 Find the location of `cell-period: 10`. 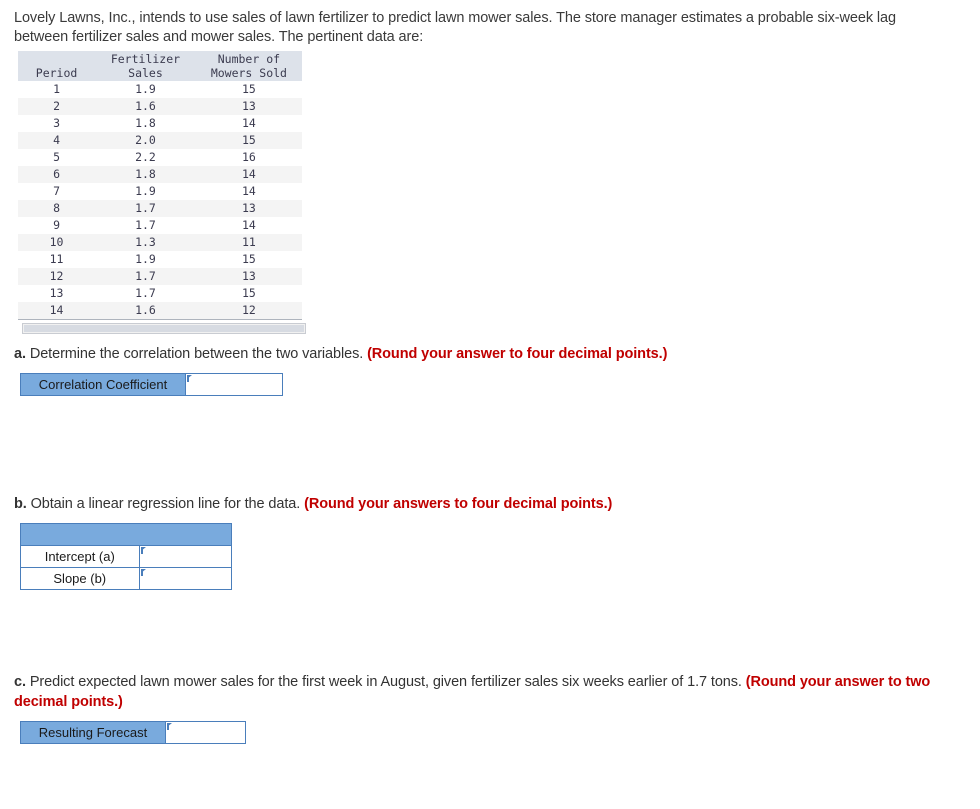

cell-period: 10 is located at coordinates (56, 242).